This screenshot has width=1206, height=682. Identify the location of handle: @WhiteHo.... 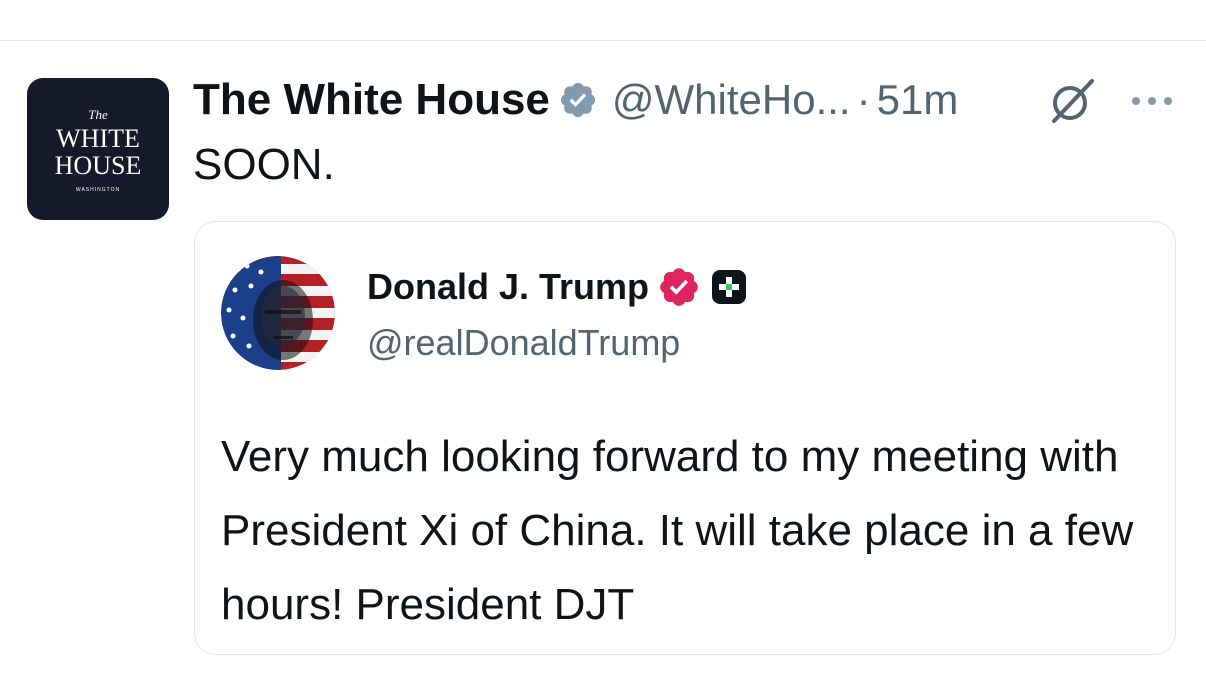
(731, 100).